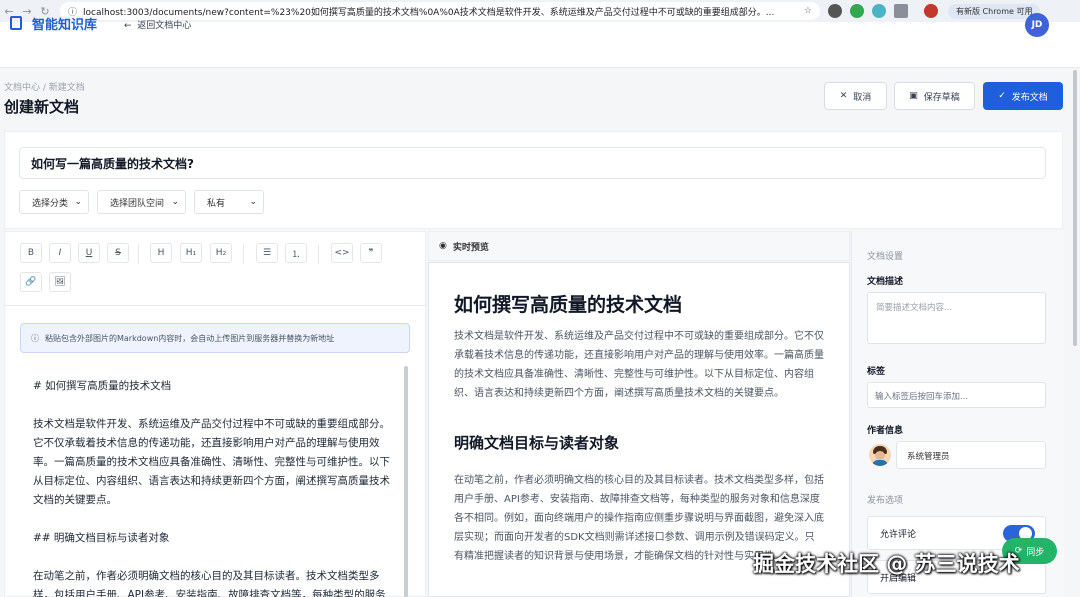 Image resolution: width=1080 pixels, height=597 pixels. What do you see at coordinates (131, 26) in the screenshot?
I see `arrow-left-icon: ←` at bounding box center [131, 26].